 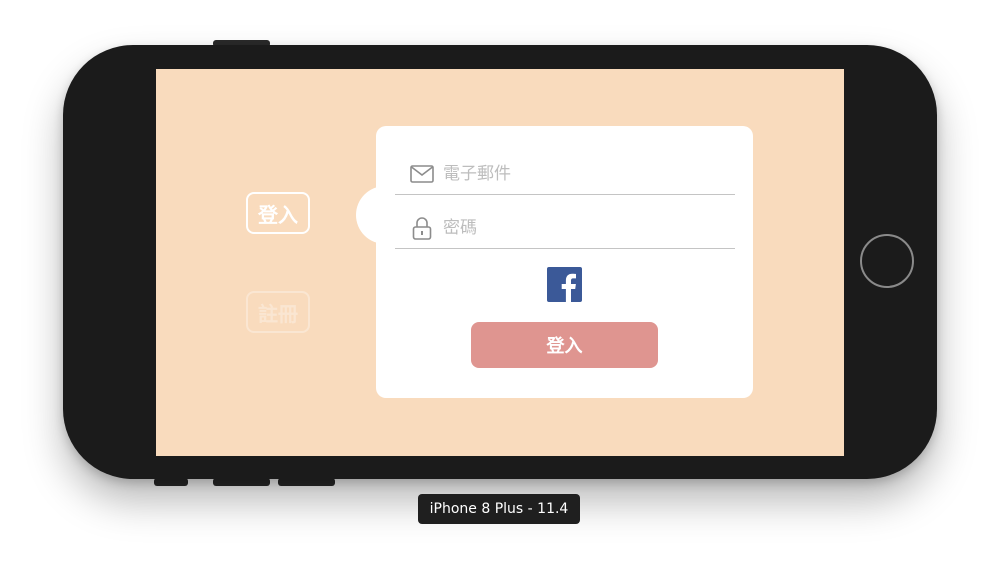 I want to click on email-input, so click(x=588, y=174).